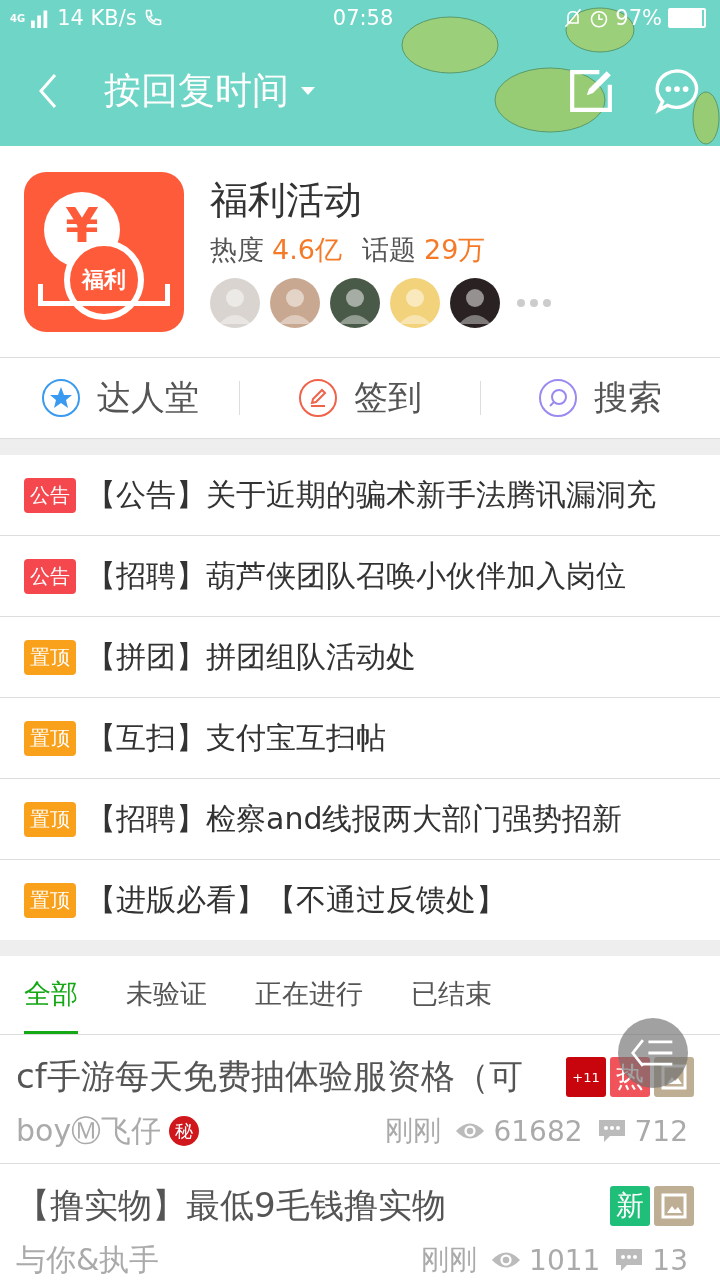 The height and width of the screenshot is (1280, 720). Describe the element at coordinates (586, 1077) in the screenshot. I see `count-badge: +11` at that location.